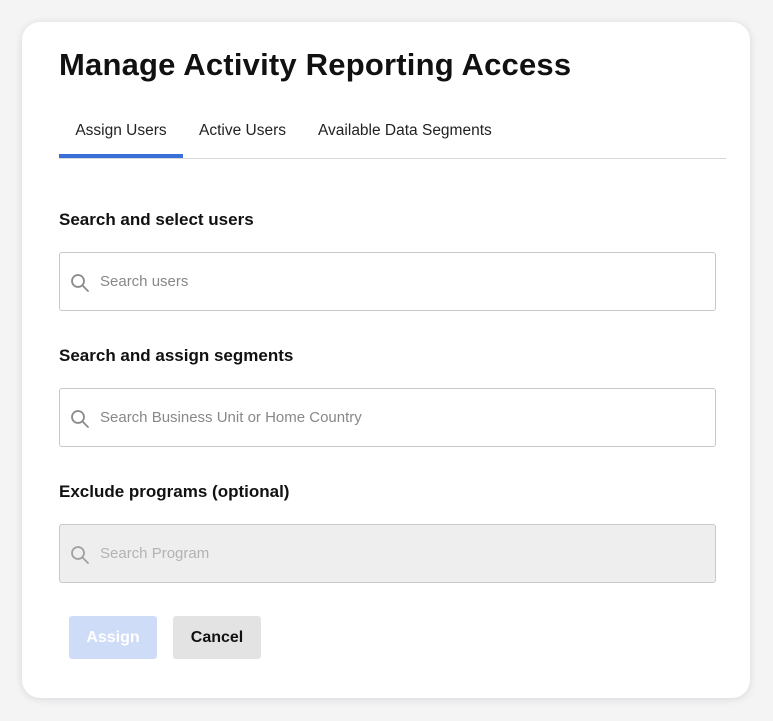 This screenshot has width=773, height=721. I want to click on search-users-field, so click(387, 281).